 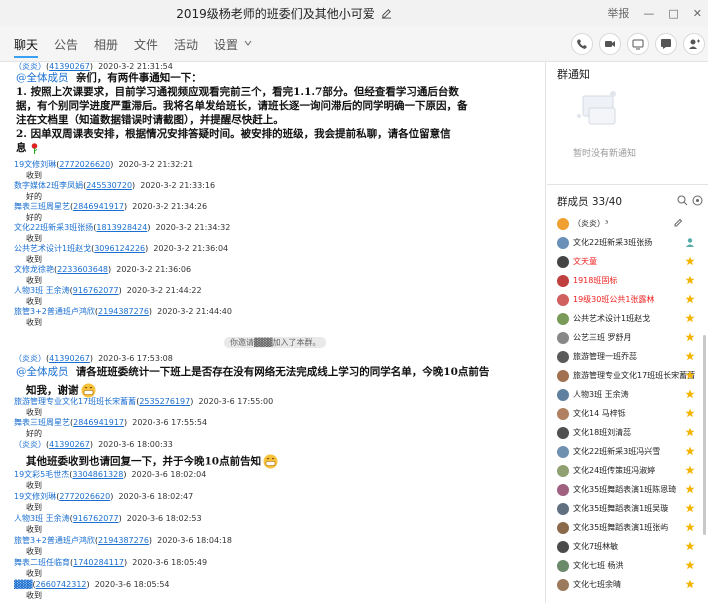 I want to click on timestamp: 2020-3-2 21:34:32, so click(x=193, y=227).